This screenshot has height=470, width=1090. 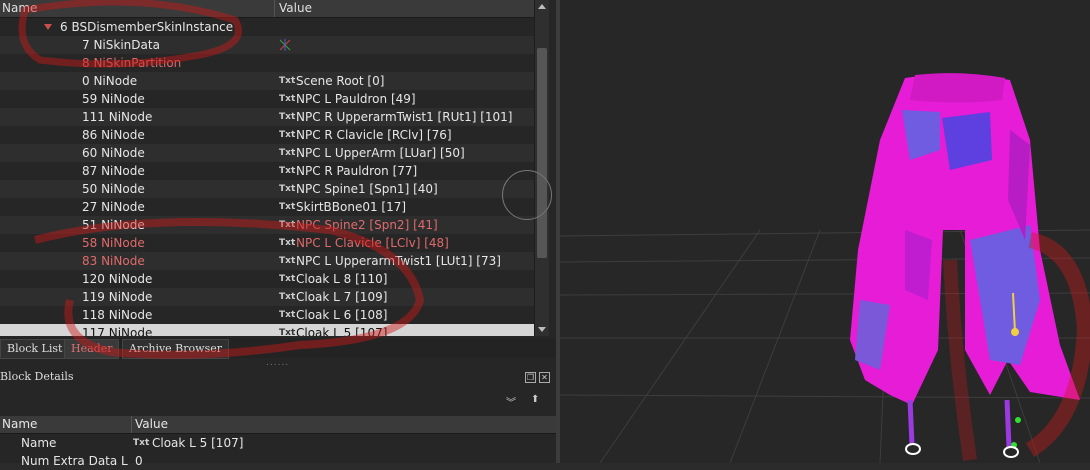 What do you see at coordinates (278, 425) in the screenshot?
I see `details-header: Name Value` at bounding box center [278, 425].